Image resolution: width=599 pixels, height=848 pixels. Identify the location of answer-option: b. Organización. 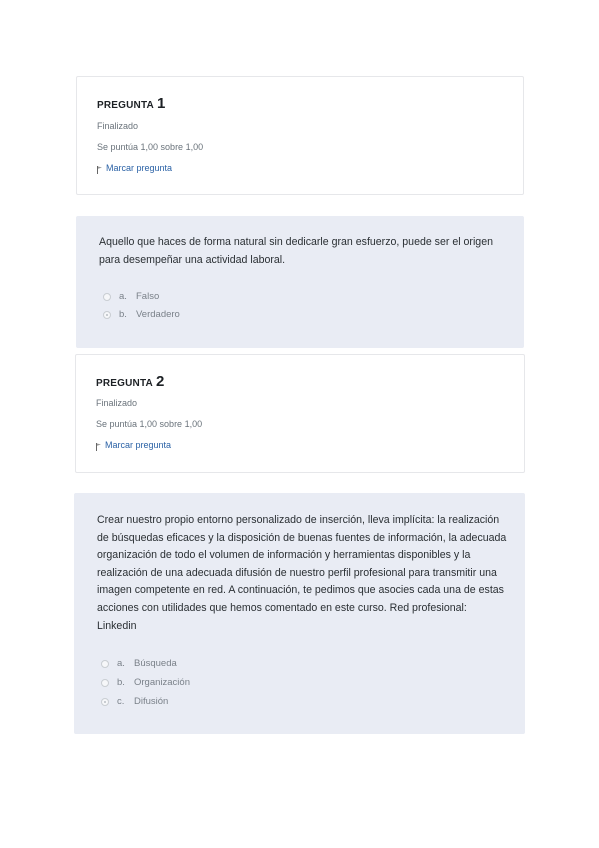
(145, 682).